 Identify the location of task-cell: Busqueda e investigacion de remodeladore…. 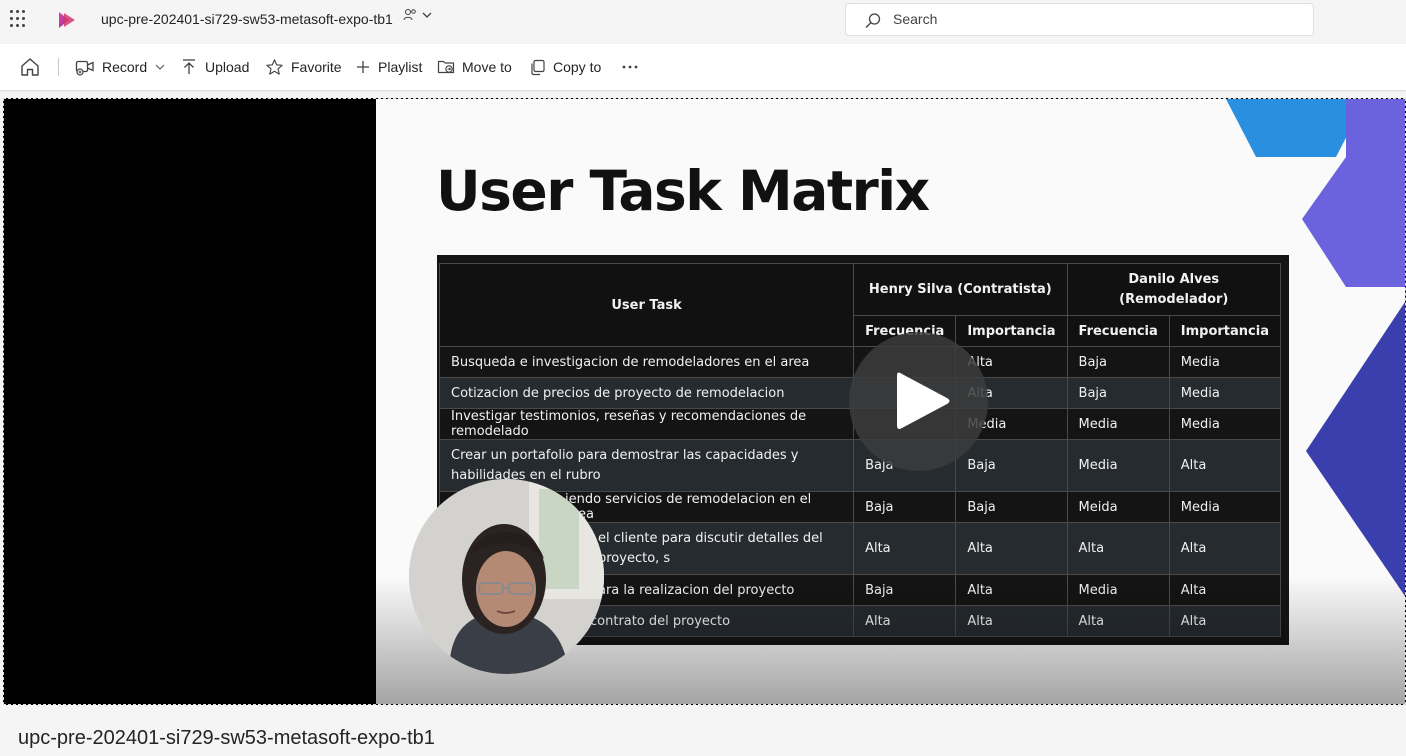
(646, 362).